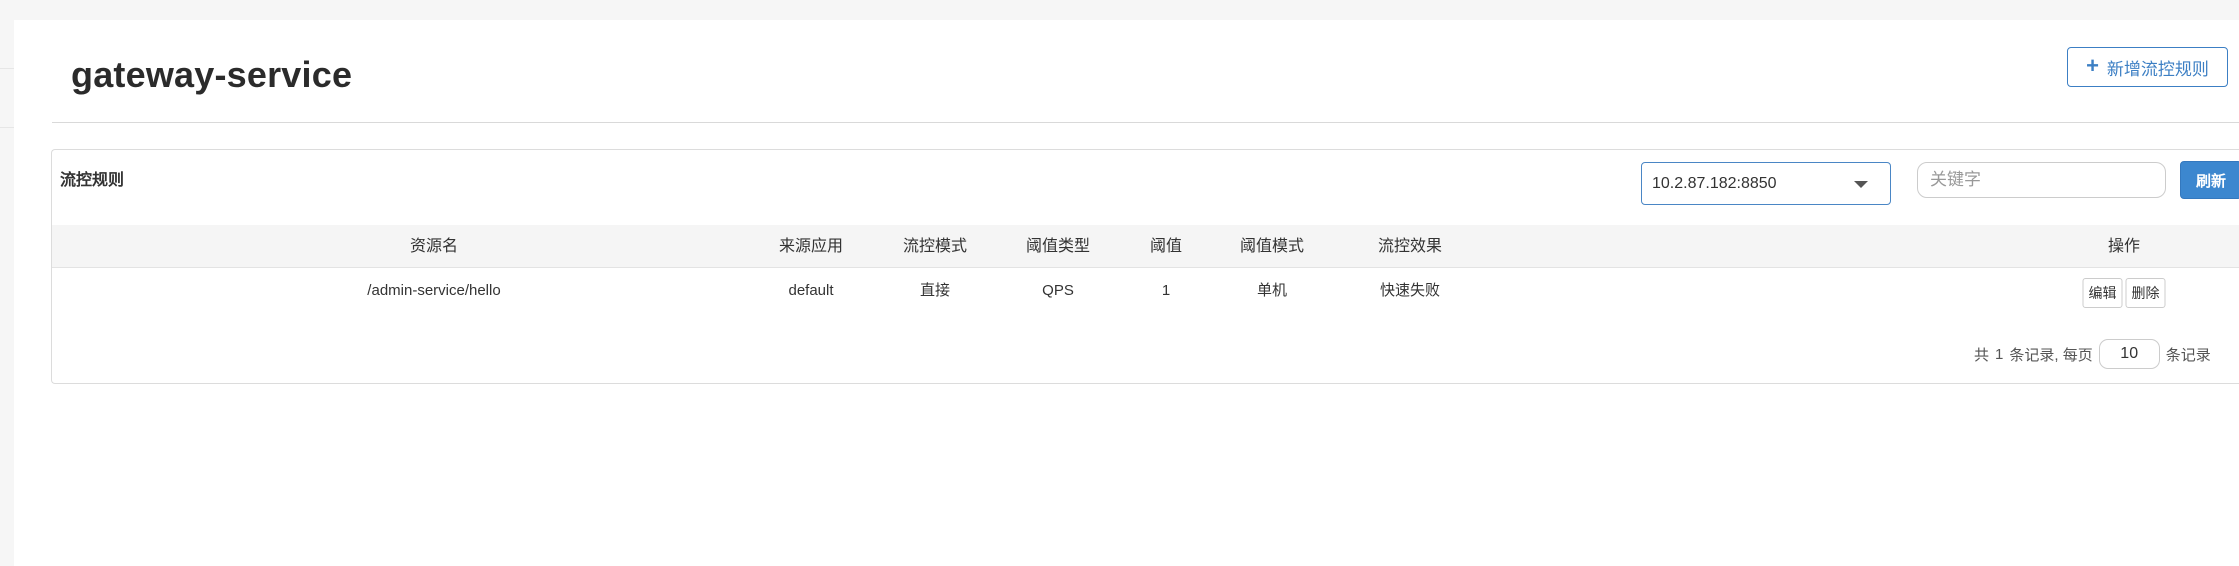  Describe the element at coordinates (1145, 246) in the screenshot. I see `table-header: 资源名 来源应用 流控模式 阈值类型 阈值 阈值模式 流控效果 操作` at that location.